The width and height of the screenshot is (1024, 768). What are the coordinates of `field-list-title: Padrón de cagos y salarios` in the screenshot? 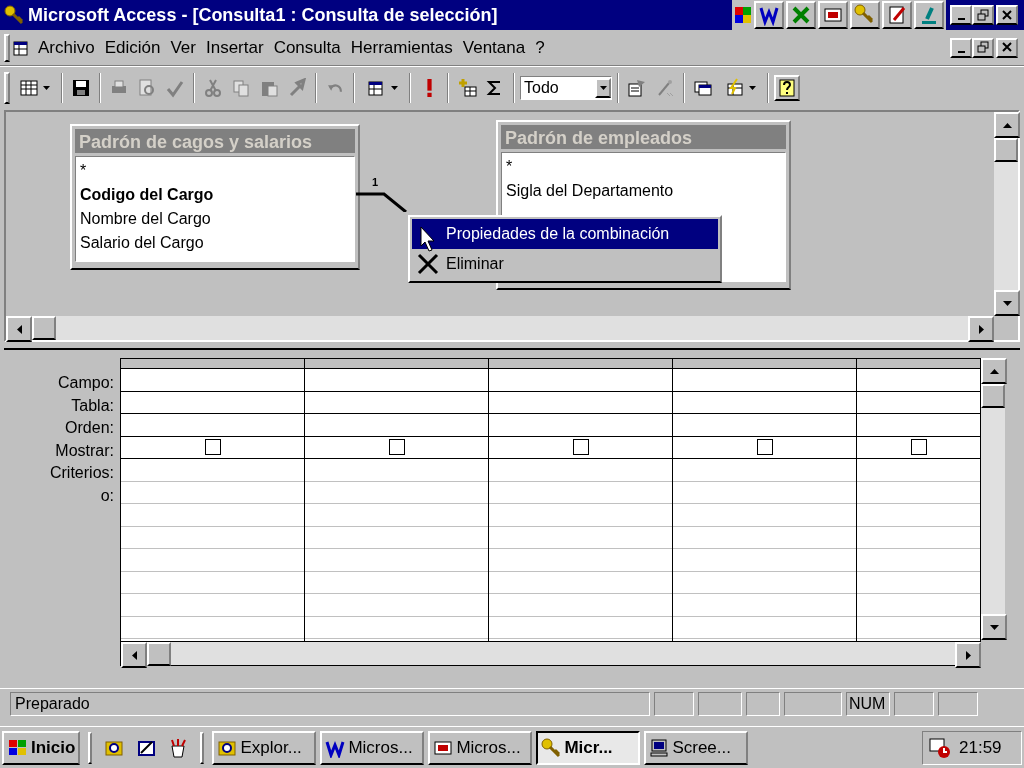 It's located at (215, 141).